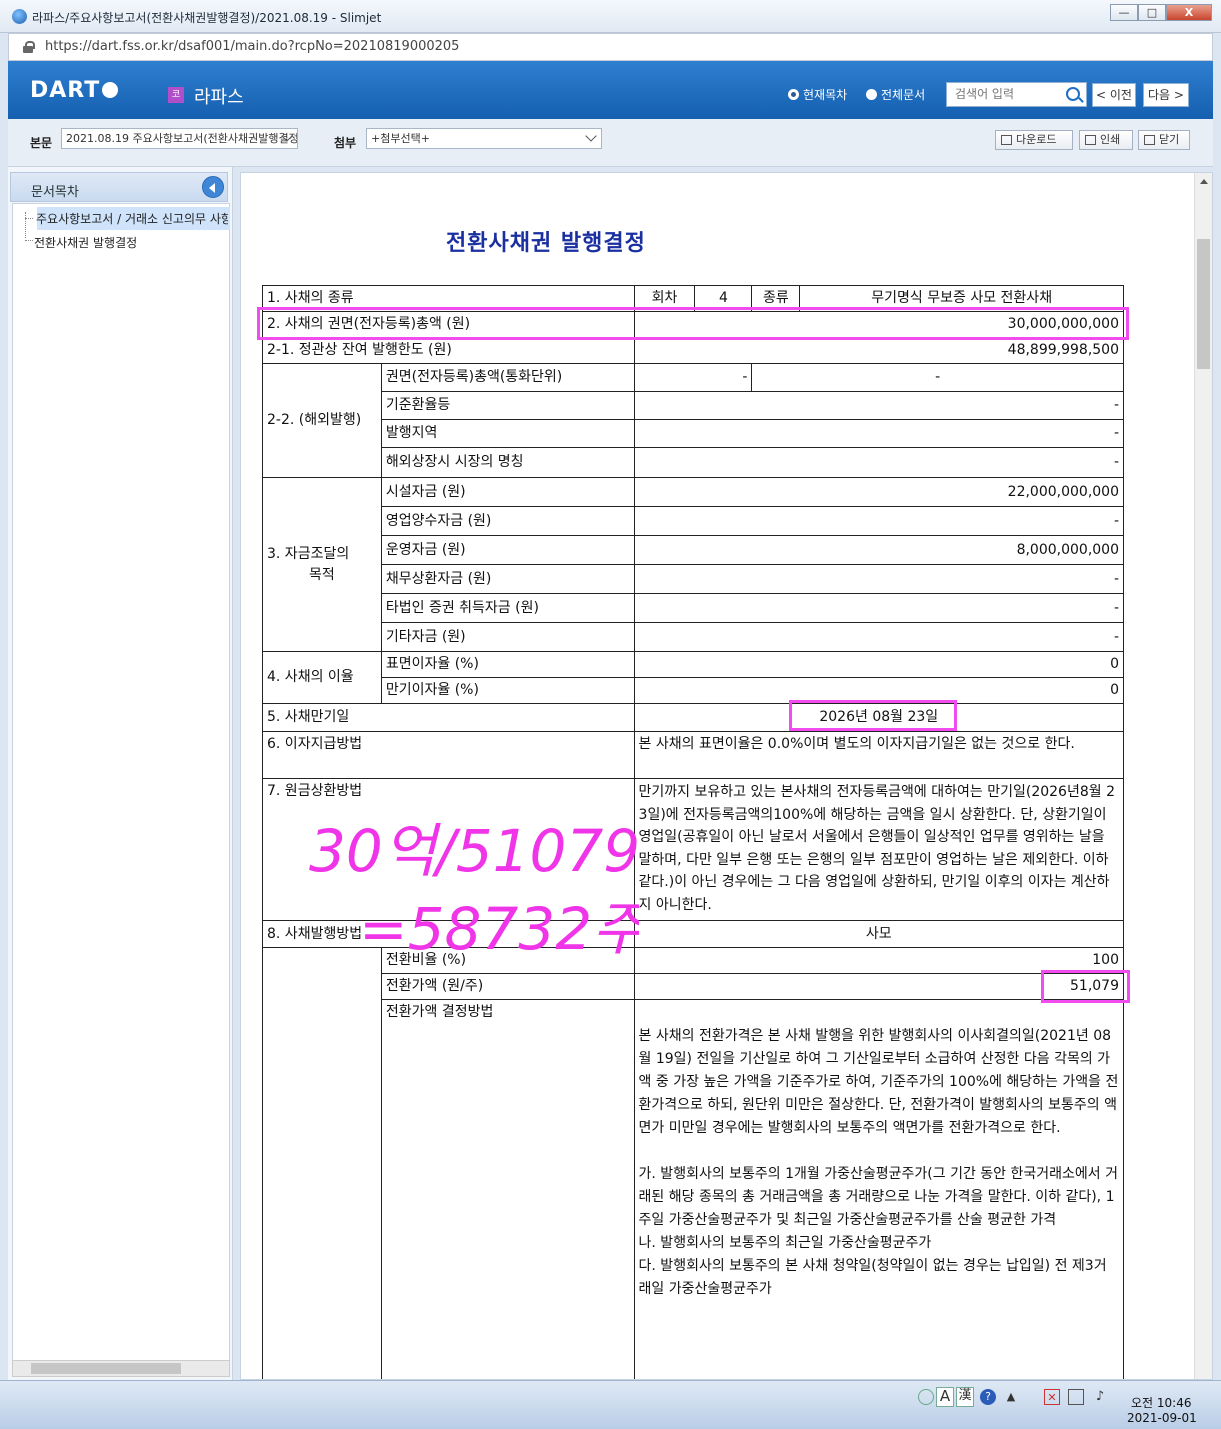  I want to click on row4a-value: 0, so click(879, 664).